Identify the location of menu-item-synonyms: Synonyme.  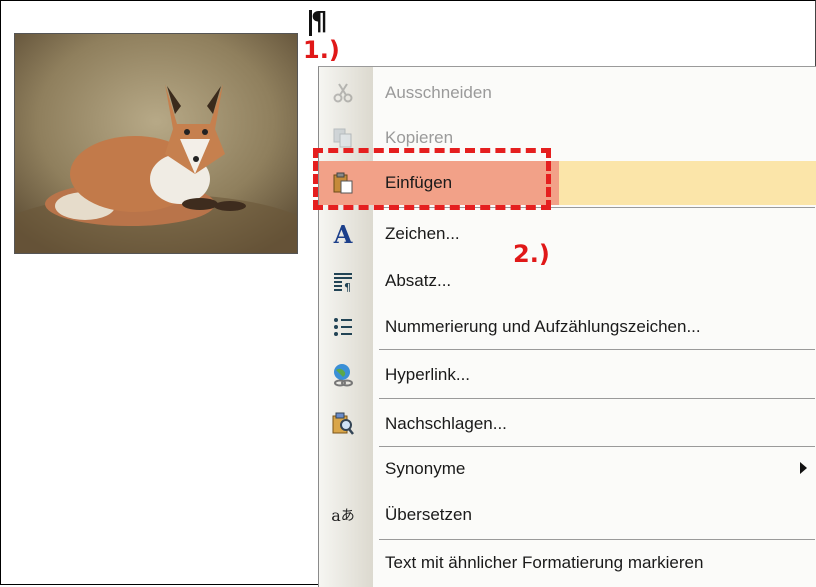
(567, 469).